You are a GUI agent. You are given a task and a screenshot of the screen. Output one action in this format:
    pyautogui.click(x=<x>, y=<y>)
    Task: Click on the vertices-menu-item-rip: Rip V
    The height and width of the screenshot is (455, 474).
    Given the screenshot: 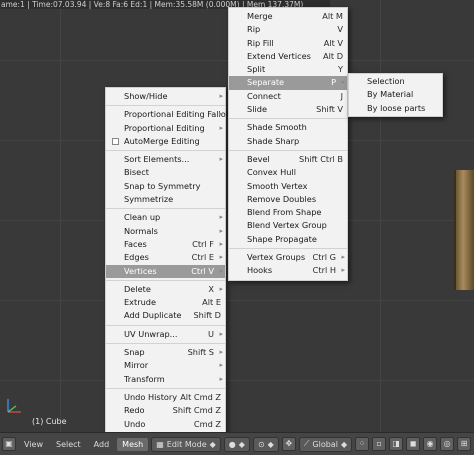 What is the action you would take?
    pyautogui.click(x=288, y=29)
    